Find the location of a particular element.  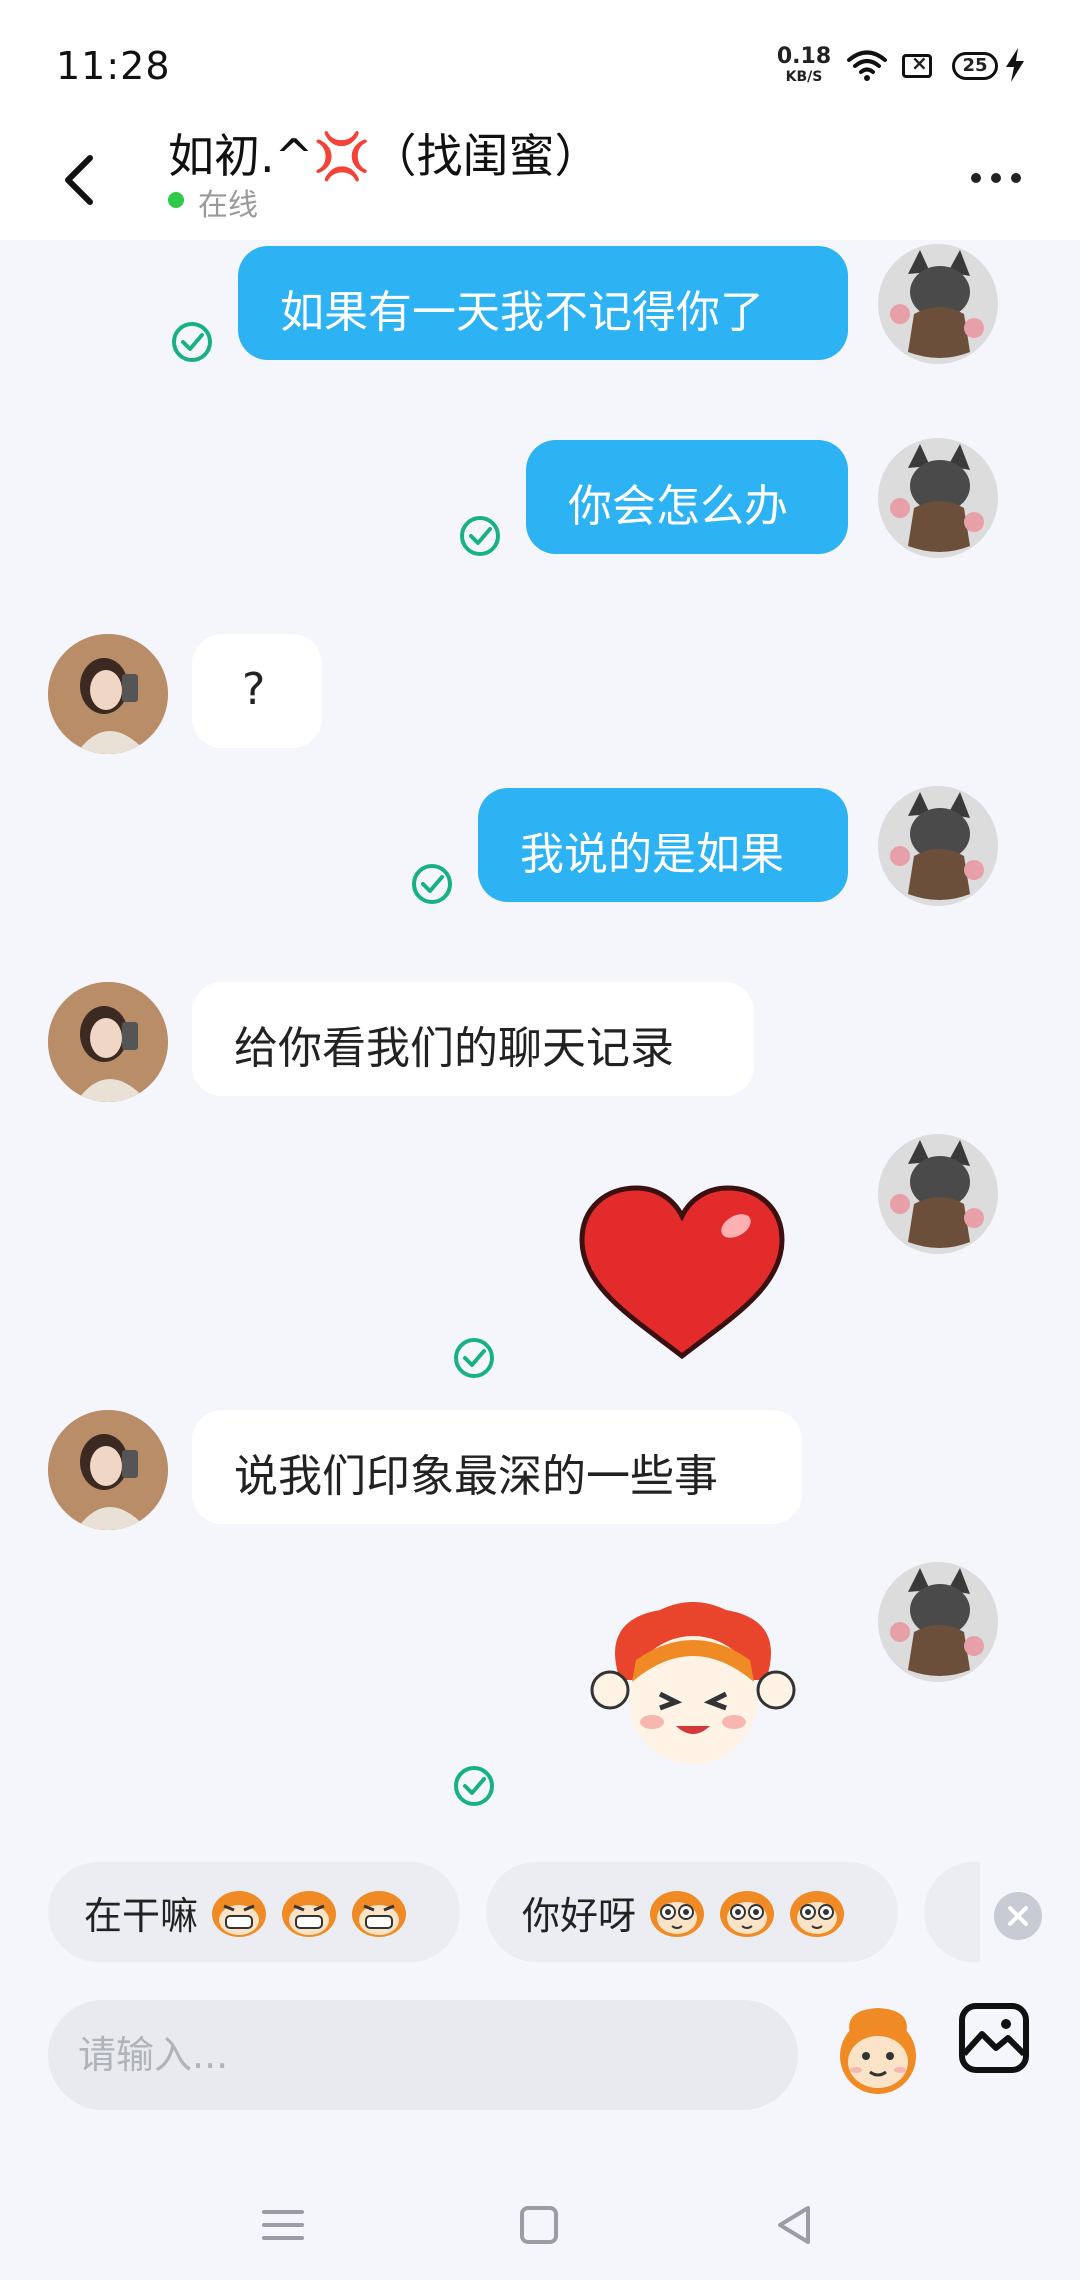

image-picker-icon is located at coordinates (994, 2038).